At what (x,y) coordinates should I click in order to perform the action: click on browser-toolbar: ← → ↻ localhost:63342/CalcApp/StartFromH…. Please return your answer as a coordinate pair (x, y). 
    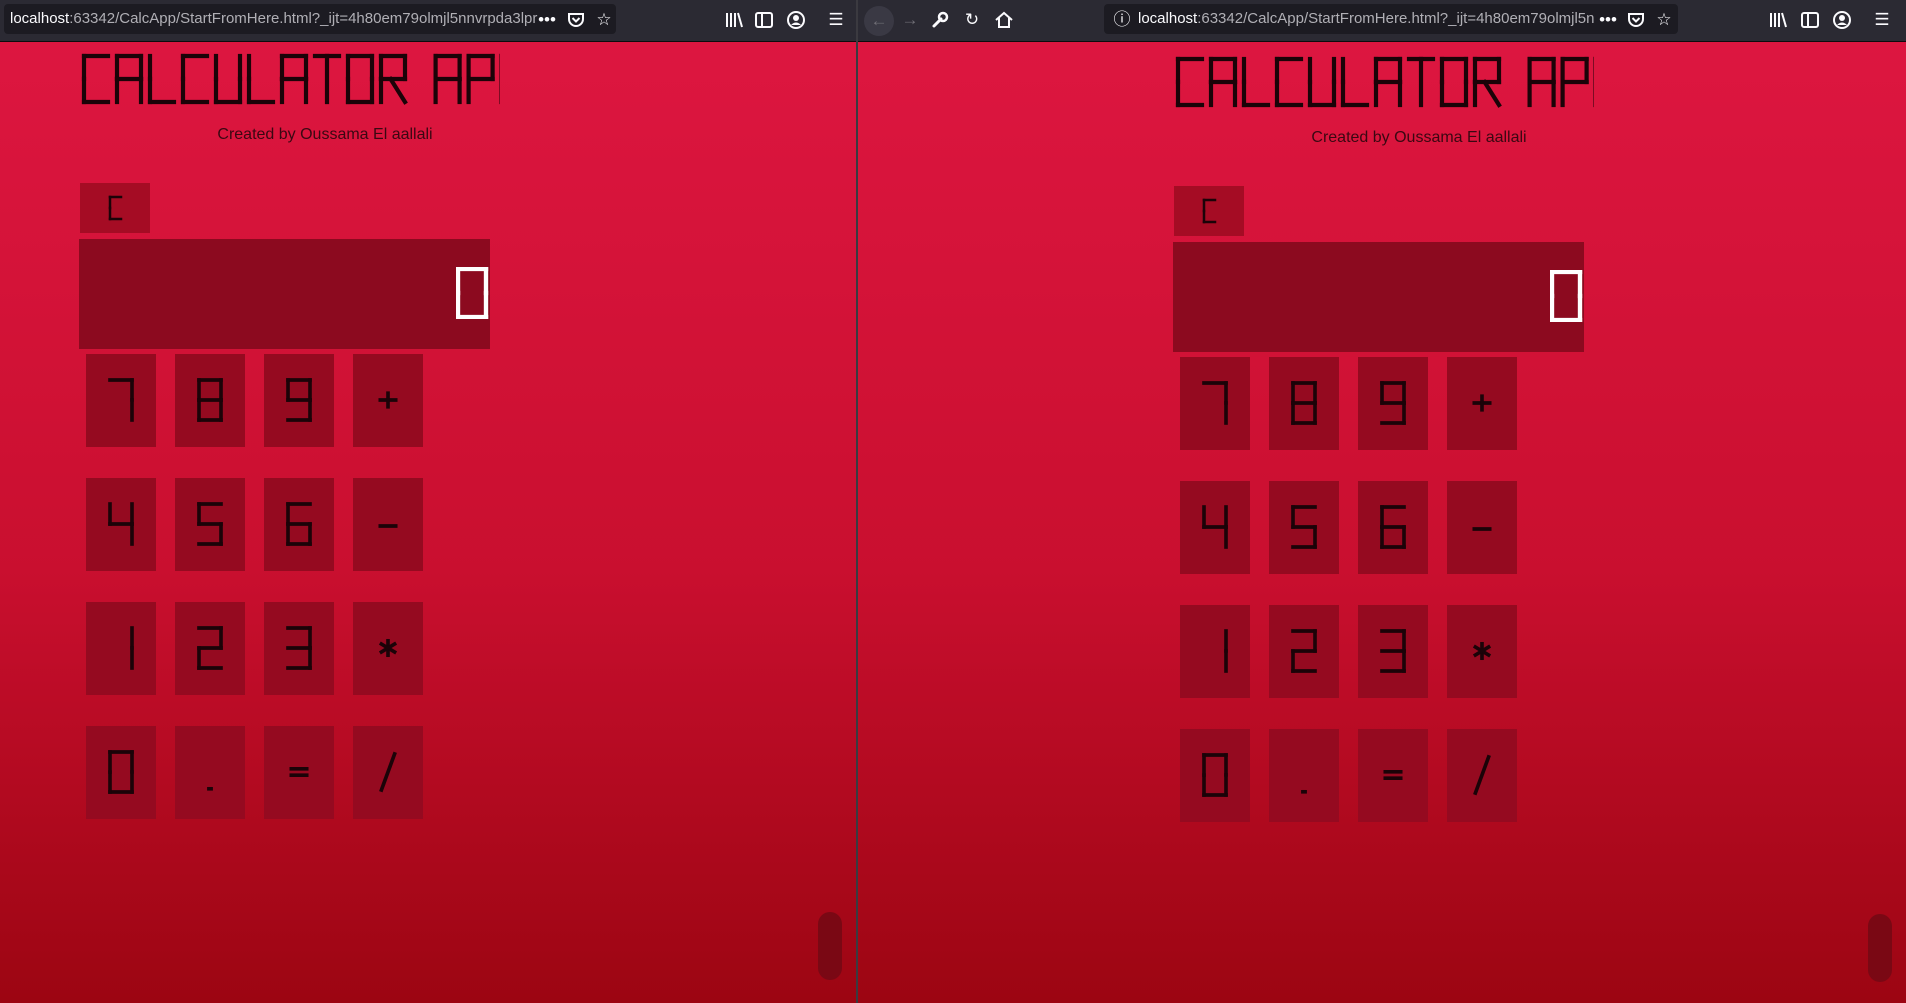
    Looking at the image, I should click on (1382, 21).